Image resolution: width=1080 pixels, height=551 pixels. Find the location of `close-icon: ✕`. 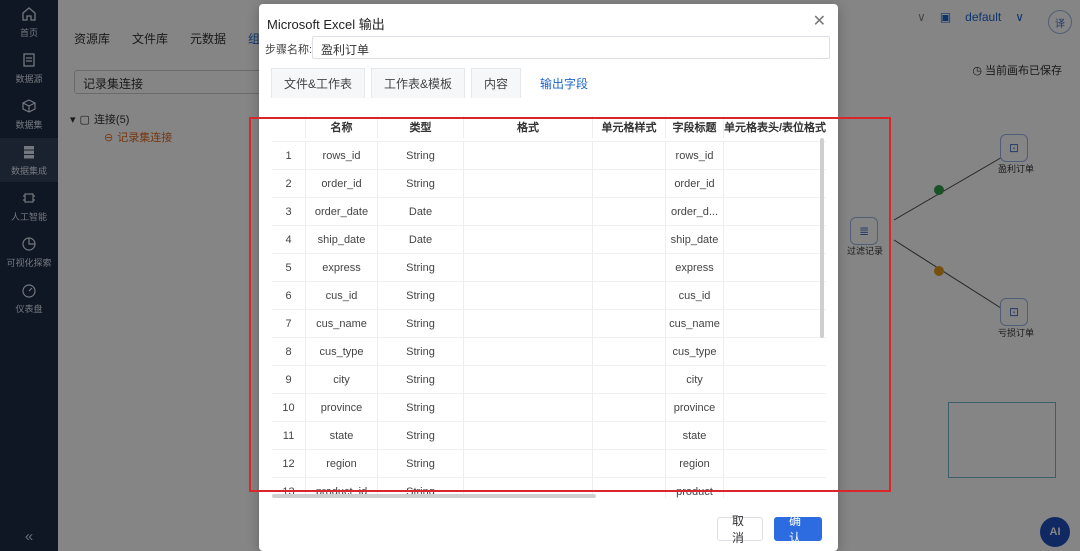

close-icon: ✕ is located at coordinates (819, 21).